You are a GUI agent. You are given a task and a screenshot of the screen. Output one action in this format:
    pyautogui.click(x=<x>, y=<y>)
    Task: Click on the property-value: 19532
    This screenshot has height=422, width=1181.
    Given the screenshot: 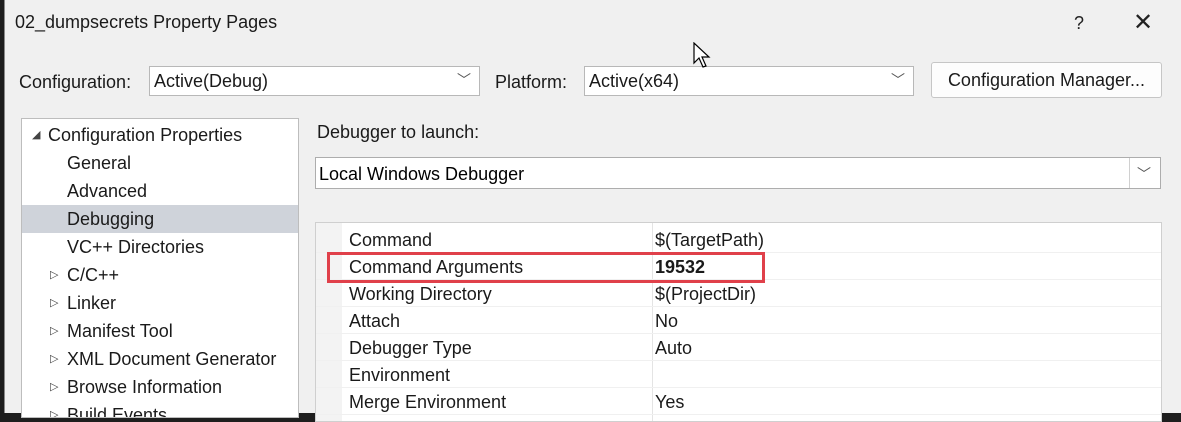 What is the action you would take?
    pyautogui.click(x=680, y=267)
    